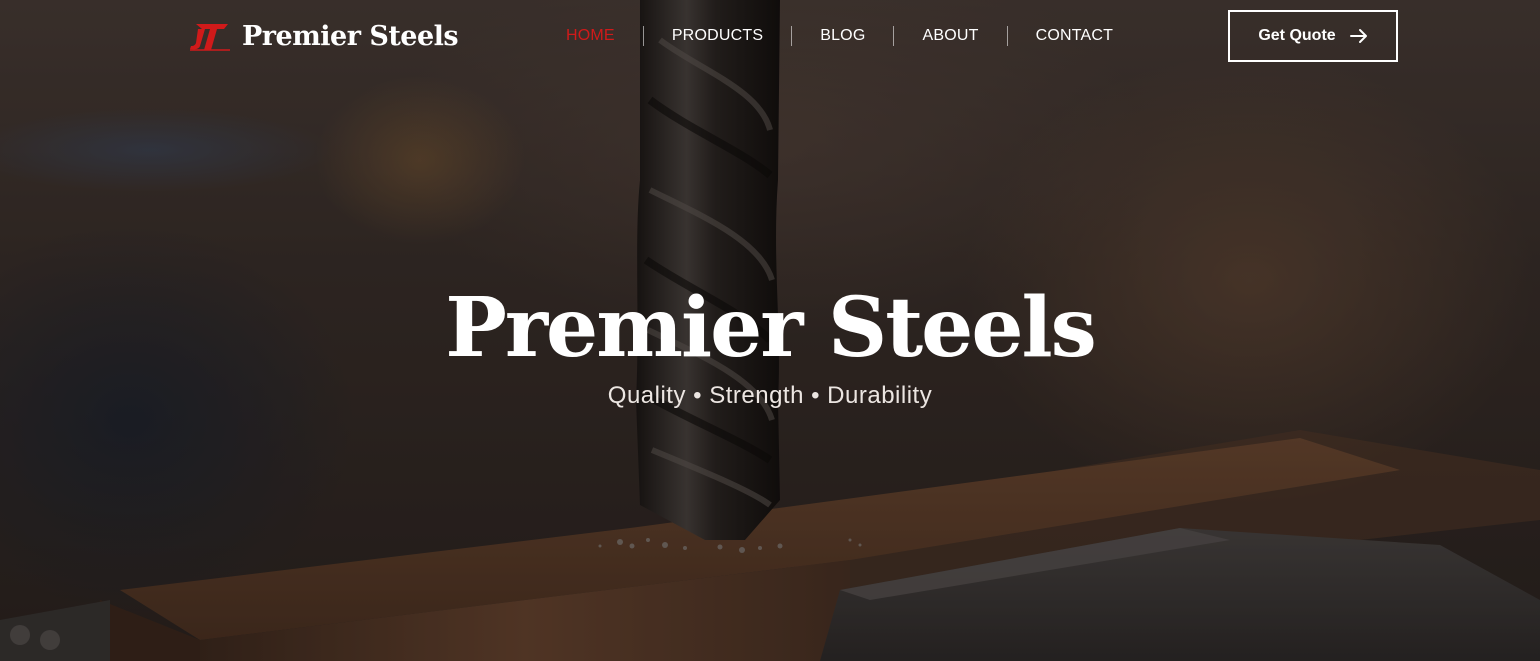  What do you see at coordinates (1297, 35) in the screenshot?
I see `get-quote-label: Get Quote` at bounding box center [1297, 35].